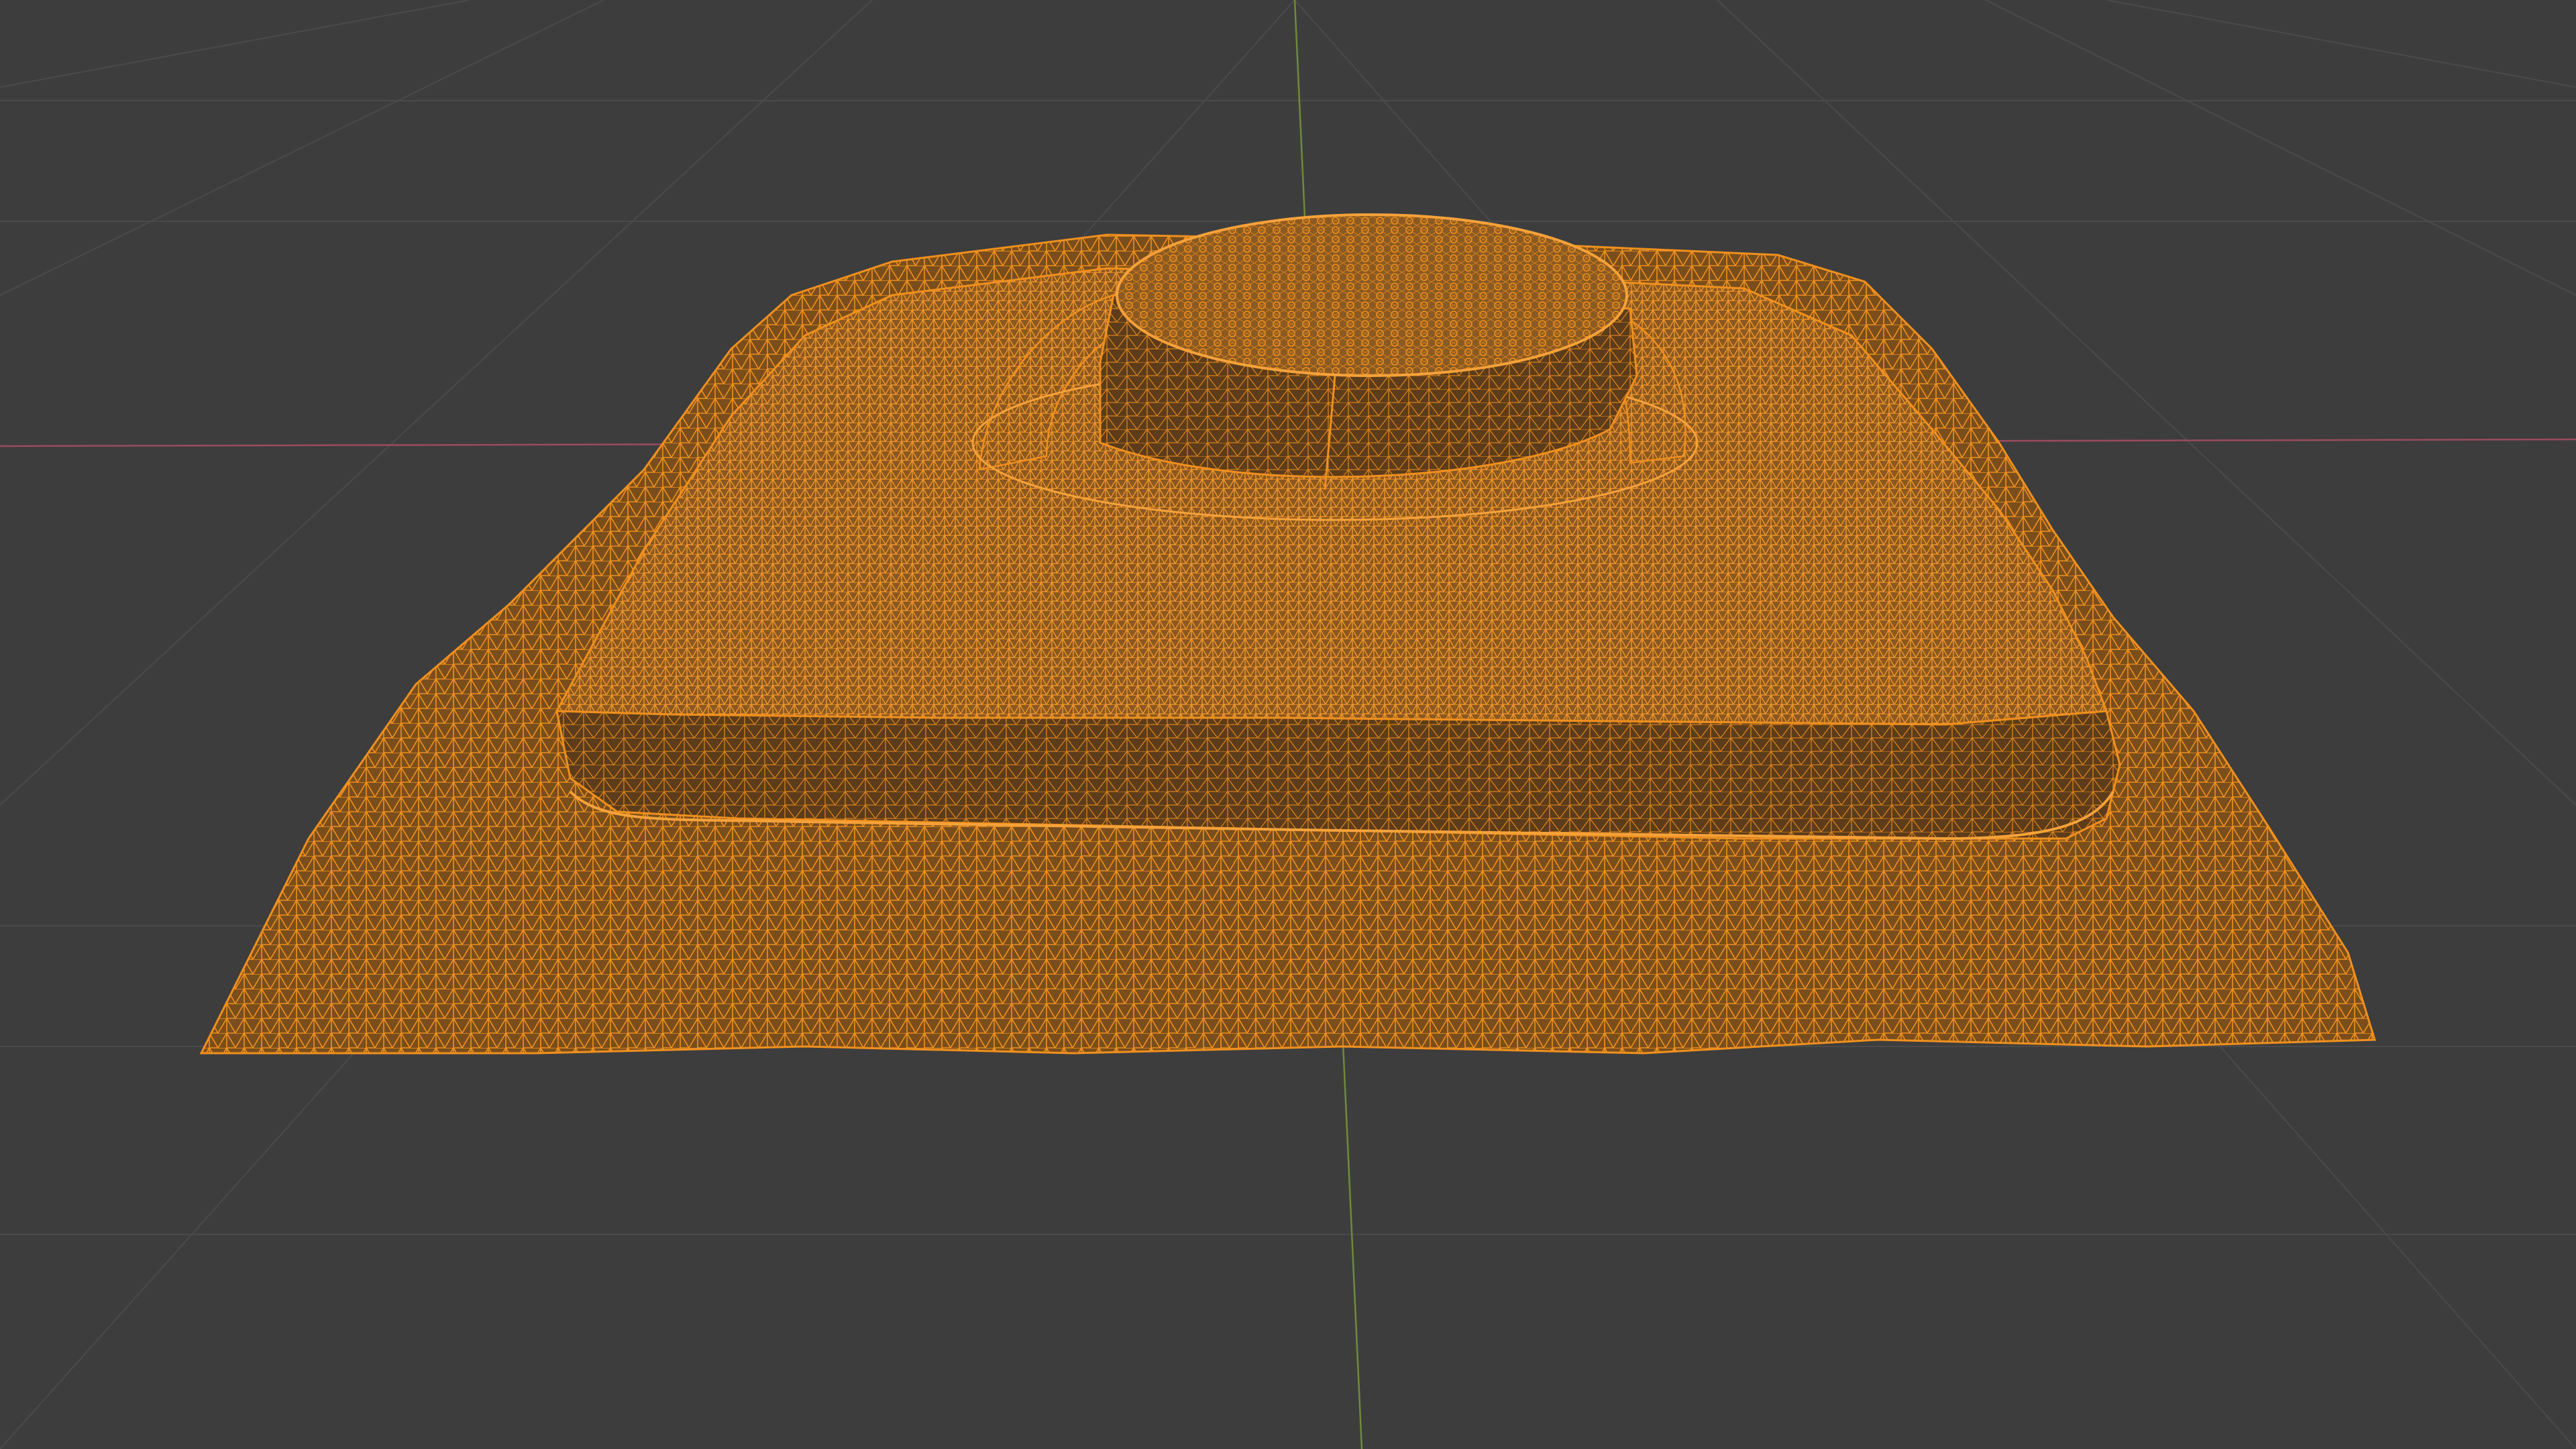  What do you see at coordinates (1338, 775) in the screenshot?
I see `slab-side-mesh` at bounding box center [1338, 775].